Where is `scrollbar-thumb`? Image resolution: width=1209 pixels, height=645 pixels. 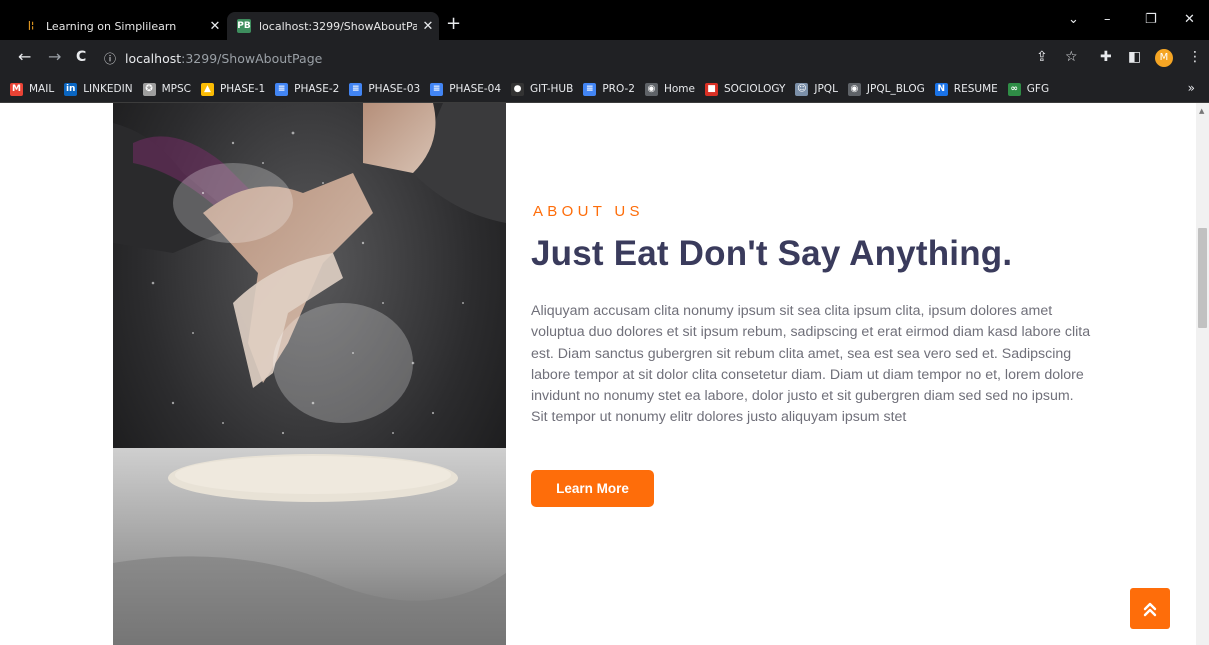 scrollbar-thumb is located at coordinates (1202, 278).